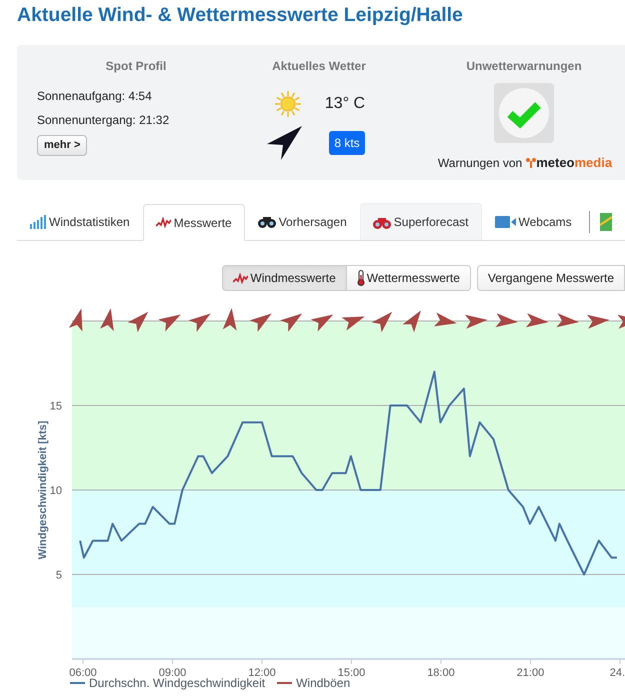  Describe the element at coordinates (103, 120) in the screenshot. I see `sun-time-text: Sonnenuntergang: 21:32` at that location.